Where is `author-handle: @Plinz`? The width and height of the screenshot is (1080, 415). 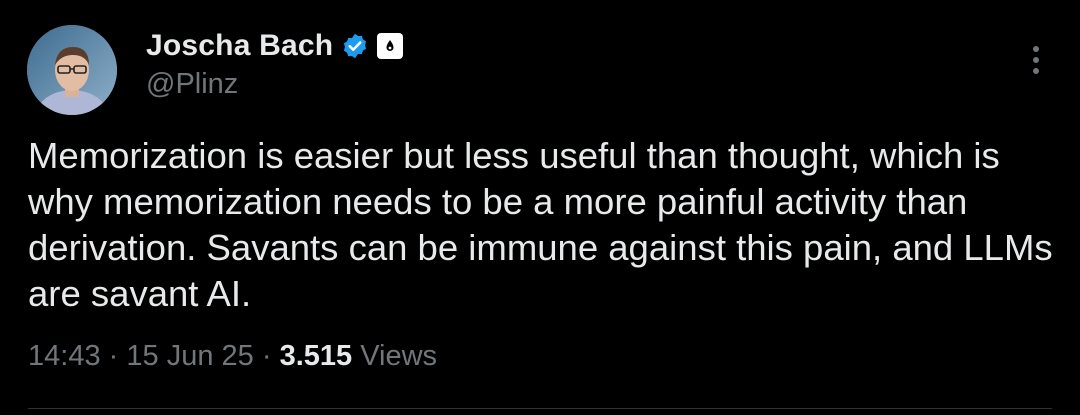
author-handle: @Plinz is located at coordinates (192, 84).